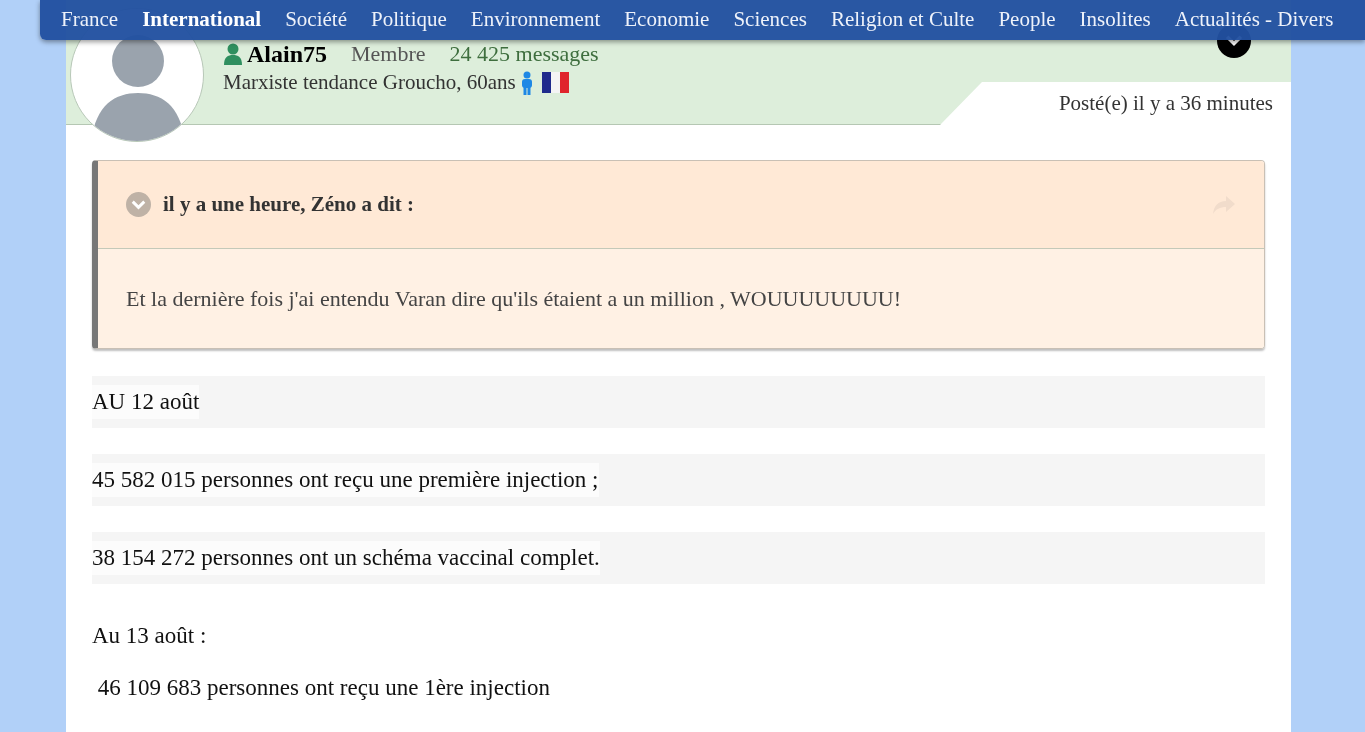  Describe the element at coordinates (770, 20) in the screenshot. I see `nav-link: Sciences` at that location.